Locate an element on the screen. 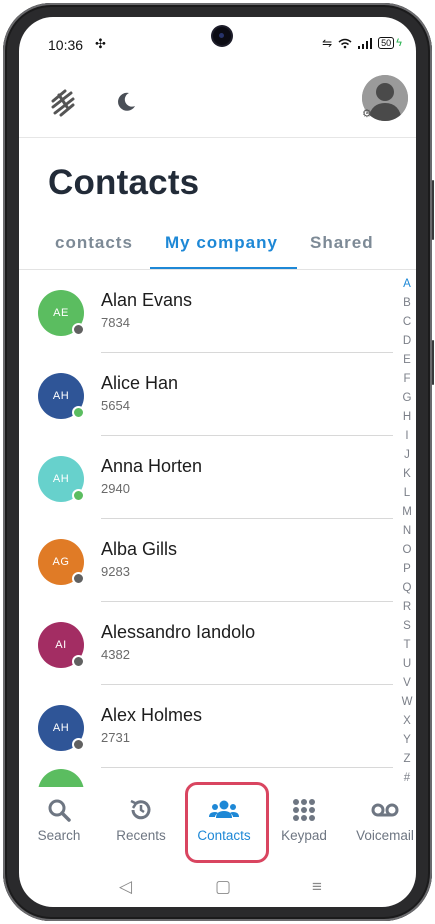 This screenshot has height=924, width=435. alpha-letter: G is located at coordinates (407, 398).